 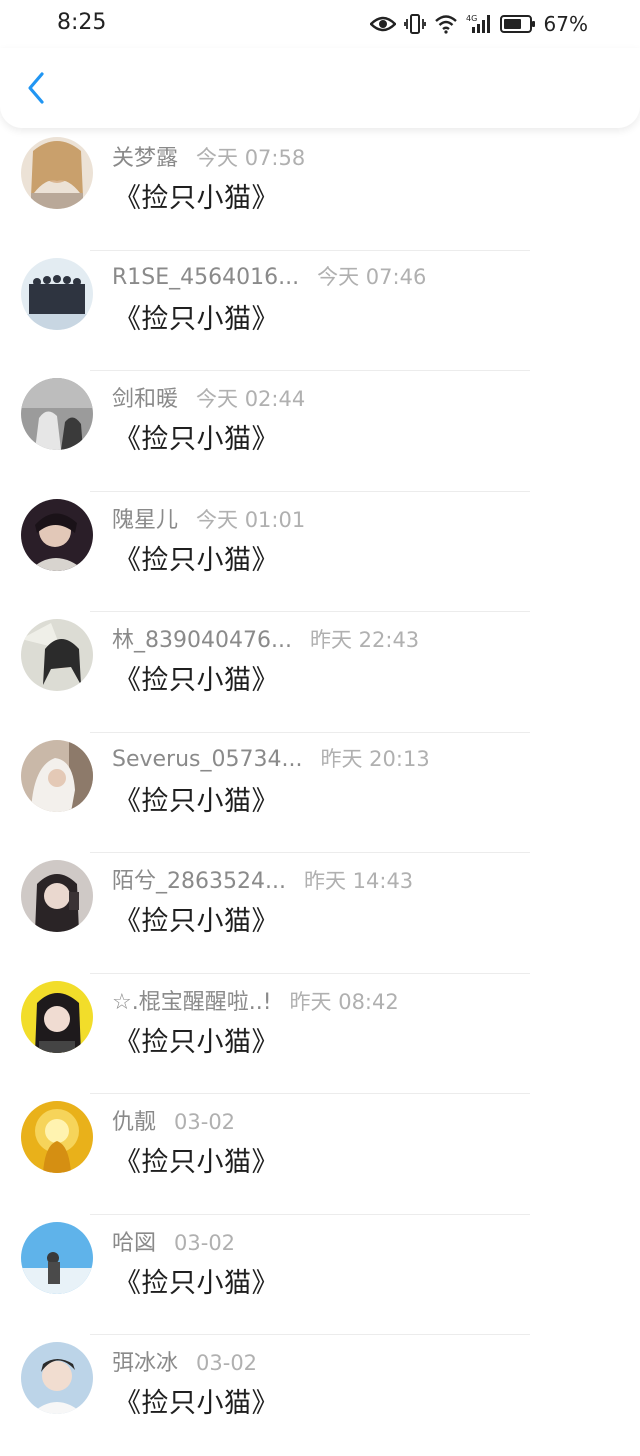 I want to click on message-meta: 剑和暖 今天 02:44, so click(x=208, y=397).